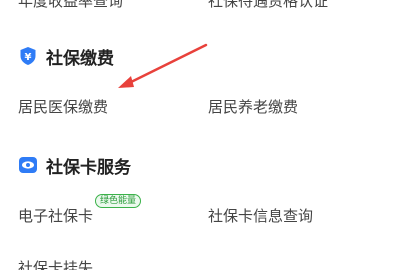 The image size is (405, 270). I want to click on shield-yen-icon: ¥, so click(28, 56).